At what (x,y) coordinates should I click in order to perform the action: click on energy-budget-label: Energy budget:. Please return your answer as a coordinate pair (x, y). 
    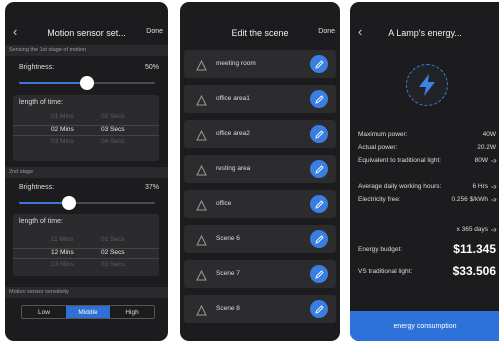
    Looking at the image, I should click on (380, 249).